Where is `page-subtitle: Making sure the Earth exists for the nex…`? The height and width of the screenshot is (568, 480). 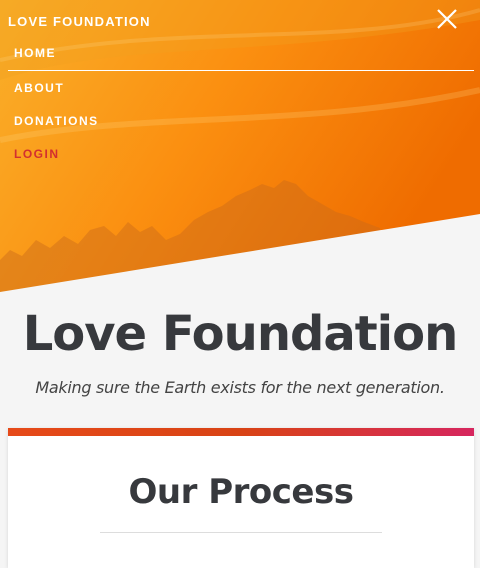 page-subtitle: Making sure the Earth exists for the nex… is located at coordinates (240, 387).